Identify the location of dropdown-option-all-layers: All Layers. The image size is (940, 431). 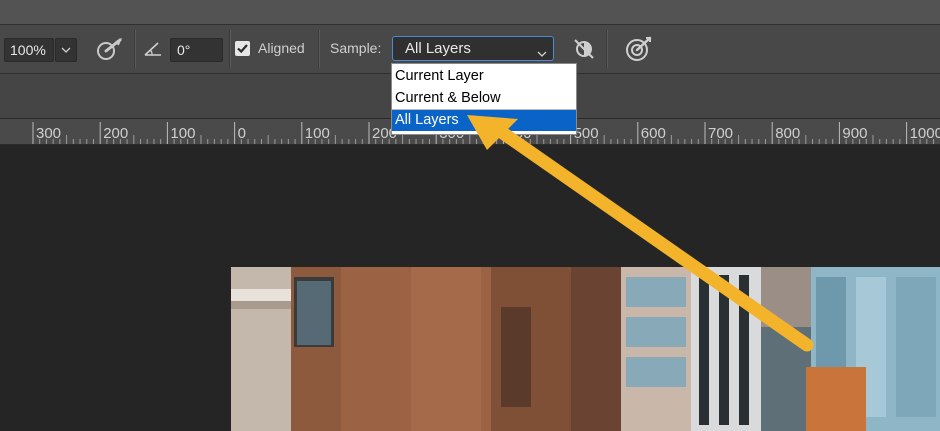
(484, 120).